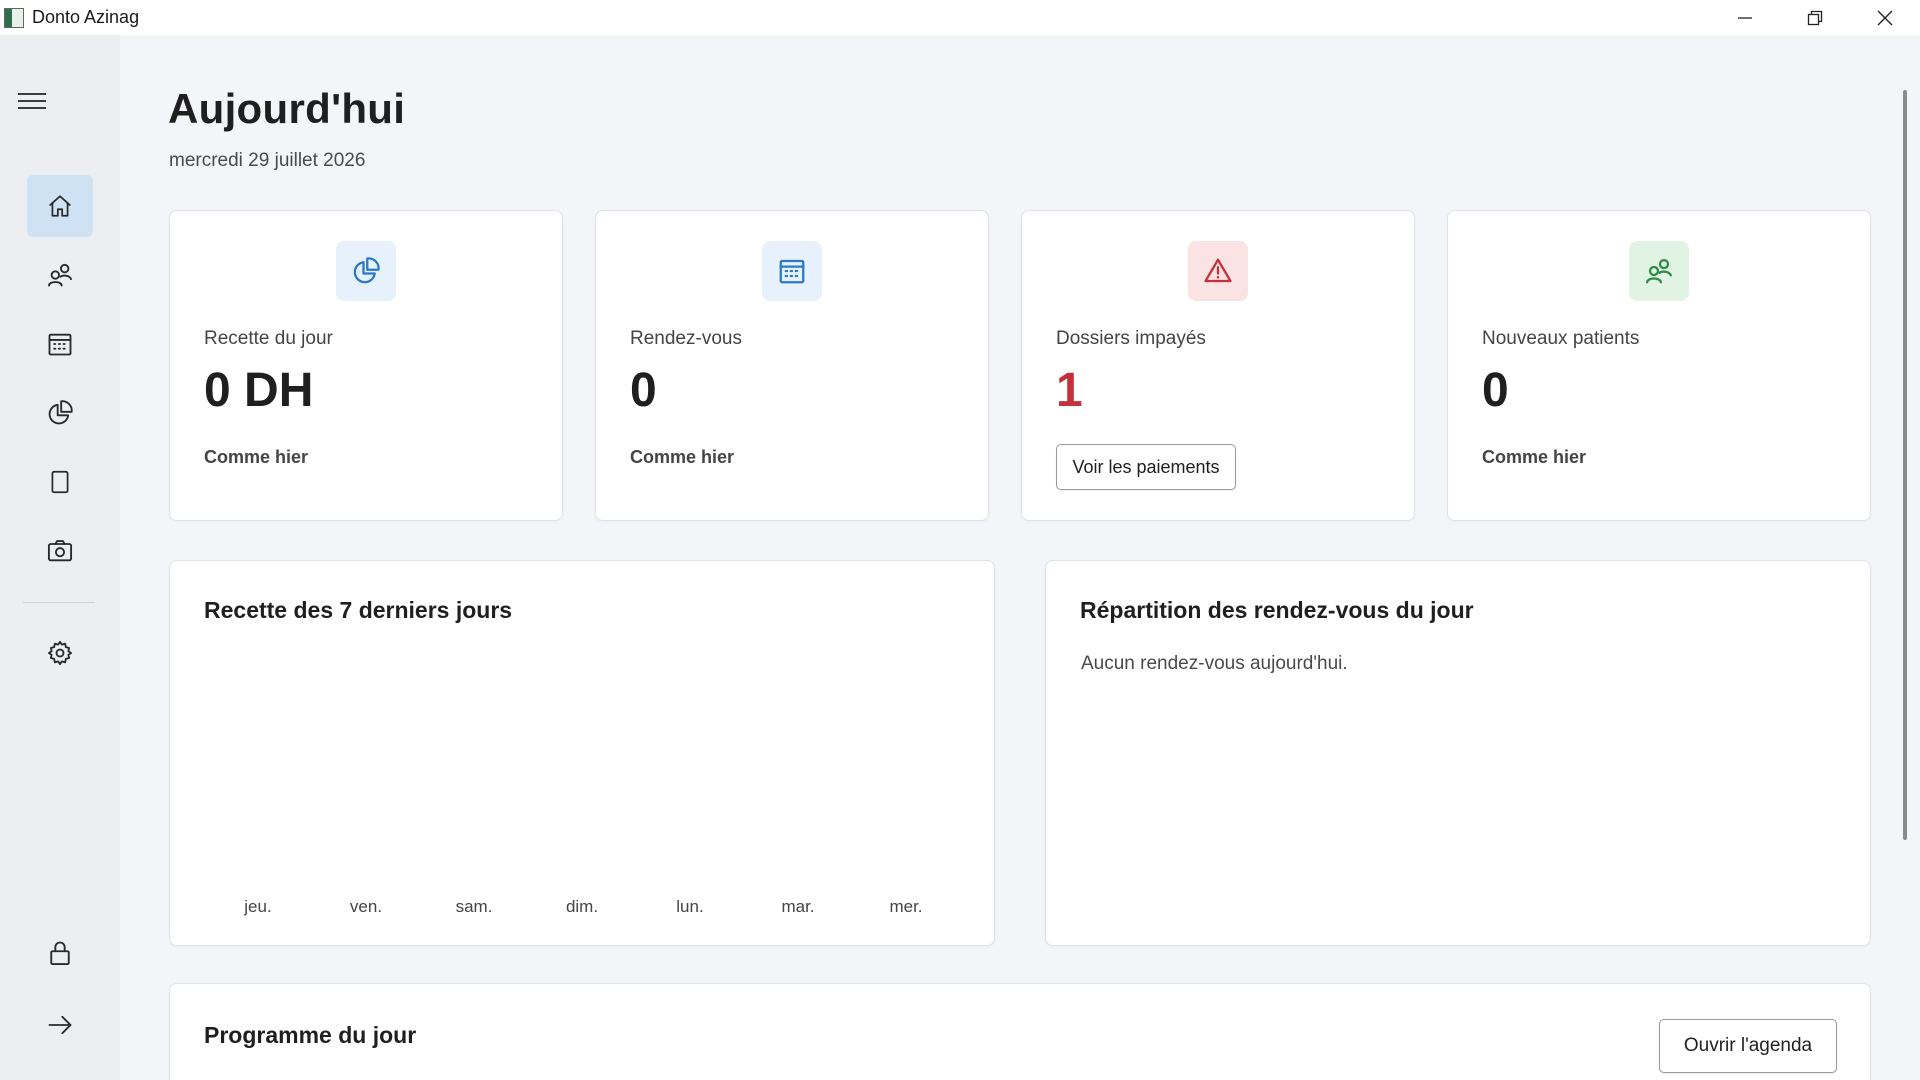 This screenshot has width=1920, height=1080. I want to click on nav-item-documents, so click(60, 482).